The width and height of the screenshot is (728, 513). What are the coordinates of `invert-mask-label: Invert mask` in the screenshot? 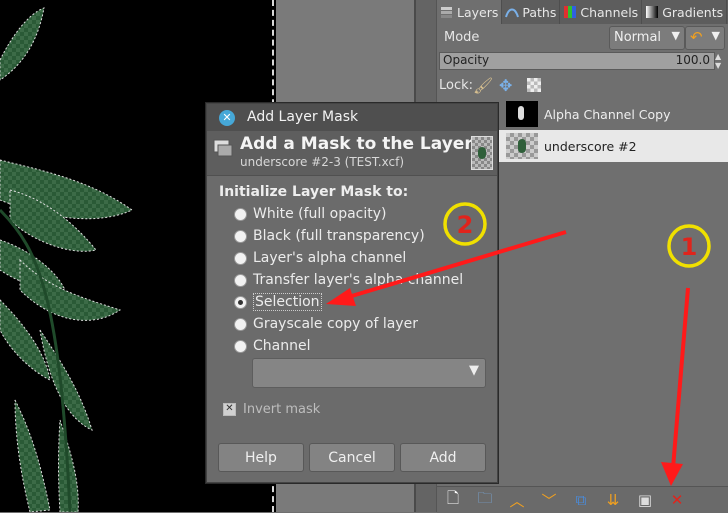 It's located at (282, 409).